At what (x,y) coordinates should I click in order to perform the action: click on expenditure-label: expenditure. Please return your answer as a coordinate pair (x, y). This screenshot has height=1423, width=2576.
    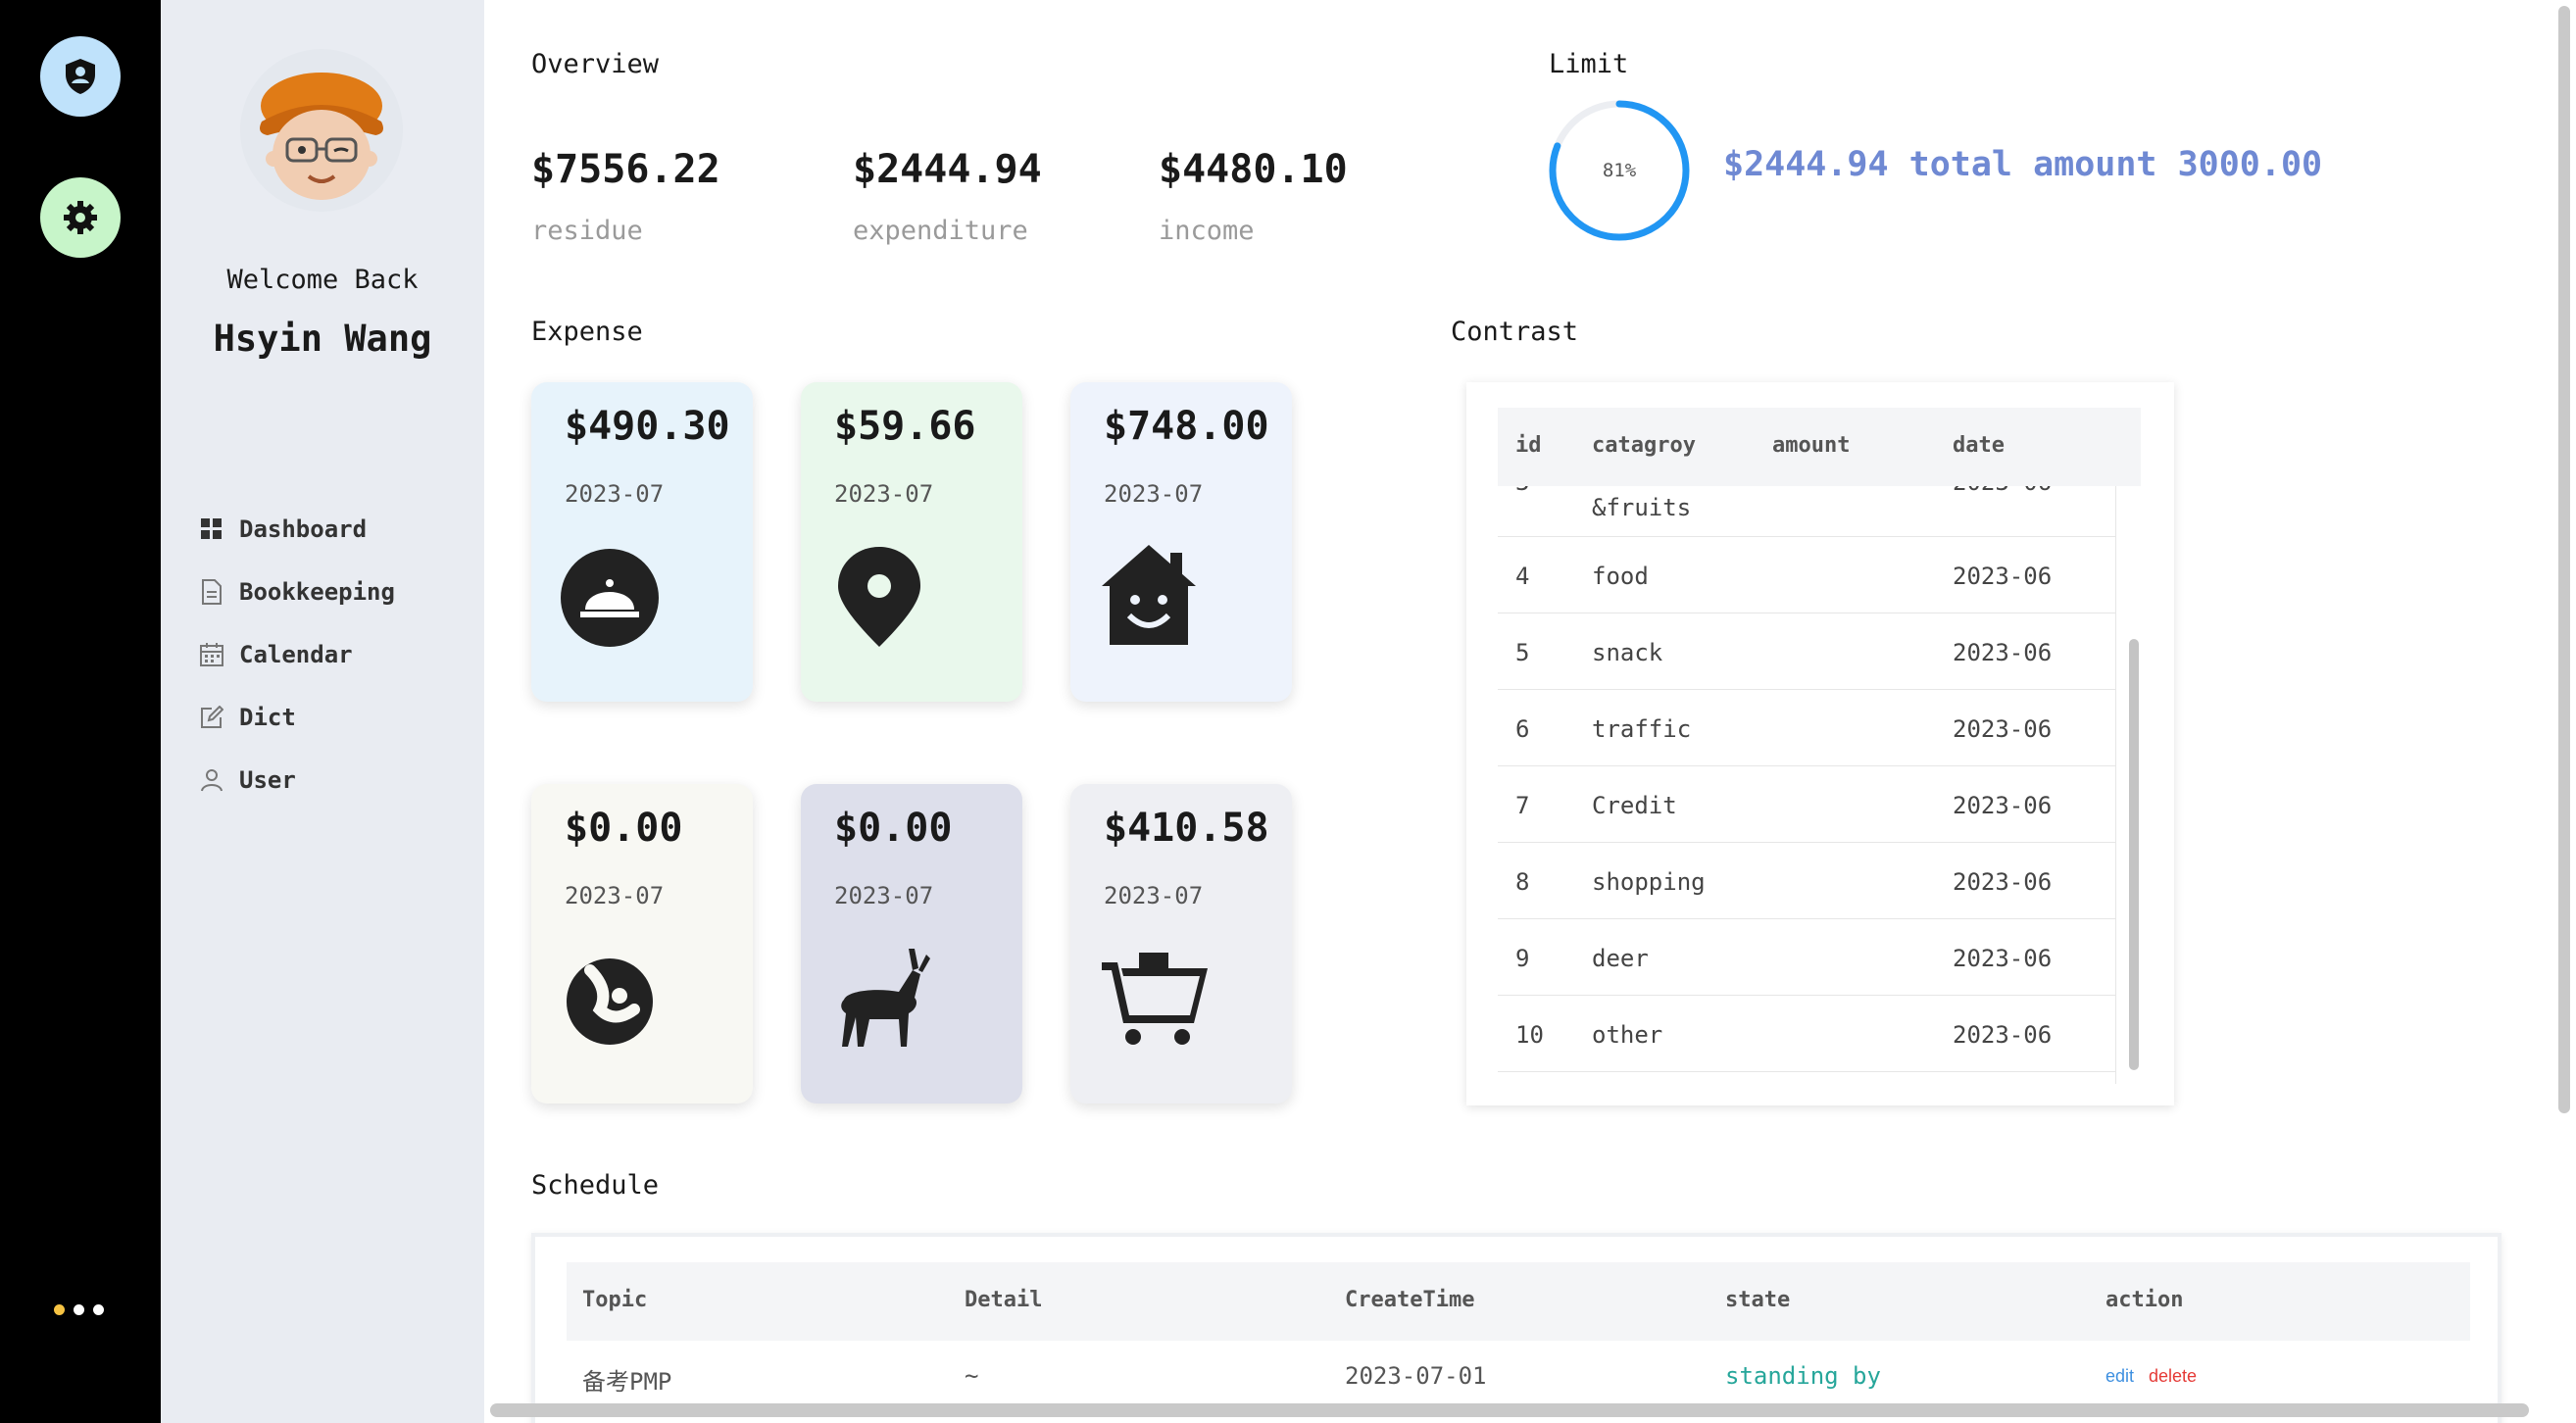
    Looking at the image, I should click on (940, 231).